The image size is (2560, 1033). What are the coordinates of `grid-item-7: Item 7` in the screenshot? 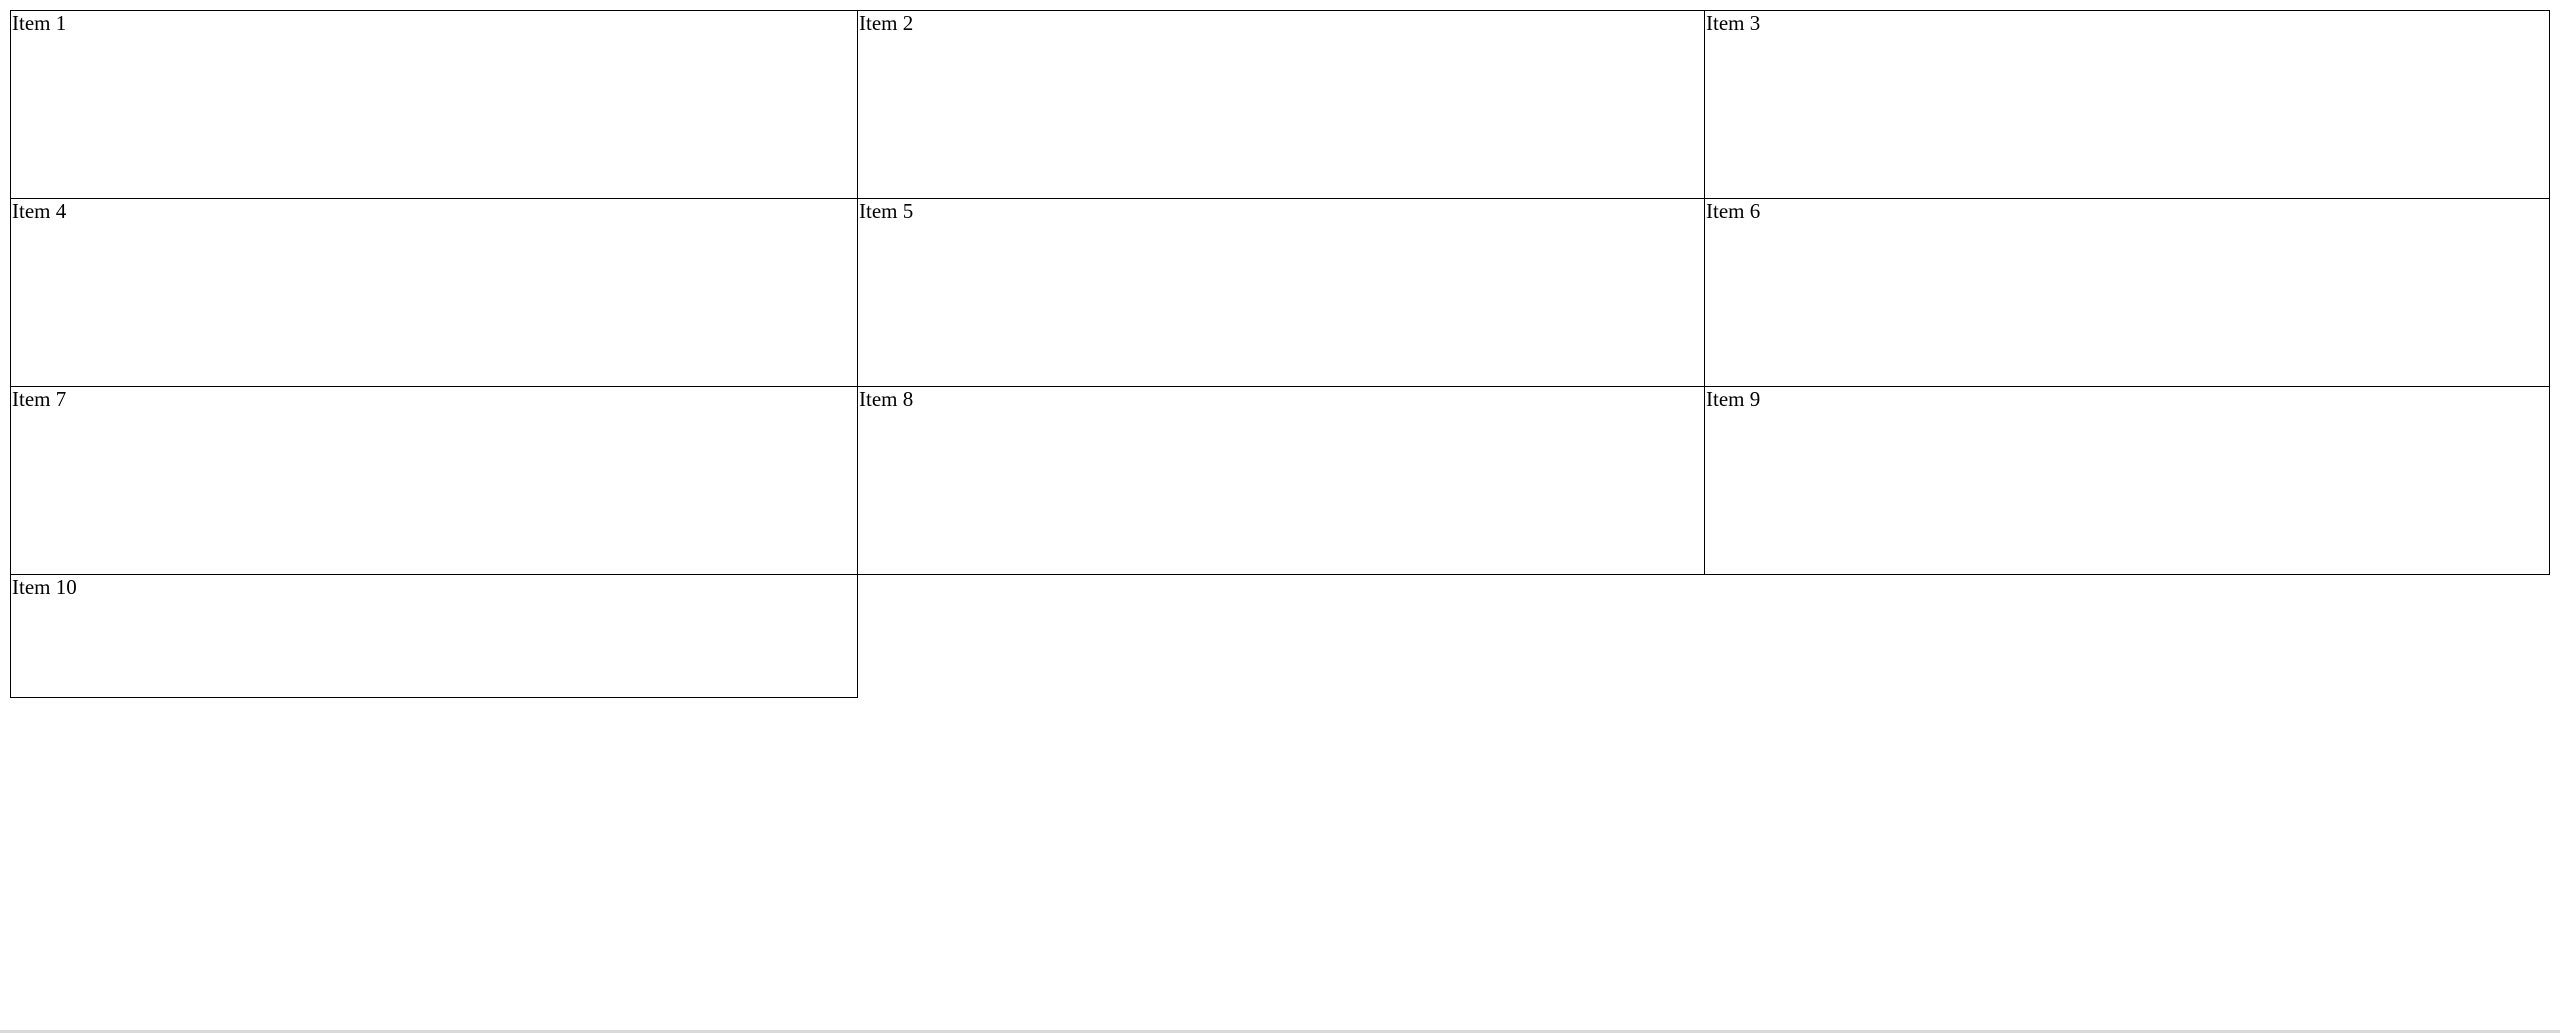 It's located at (434, 480).